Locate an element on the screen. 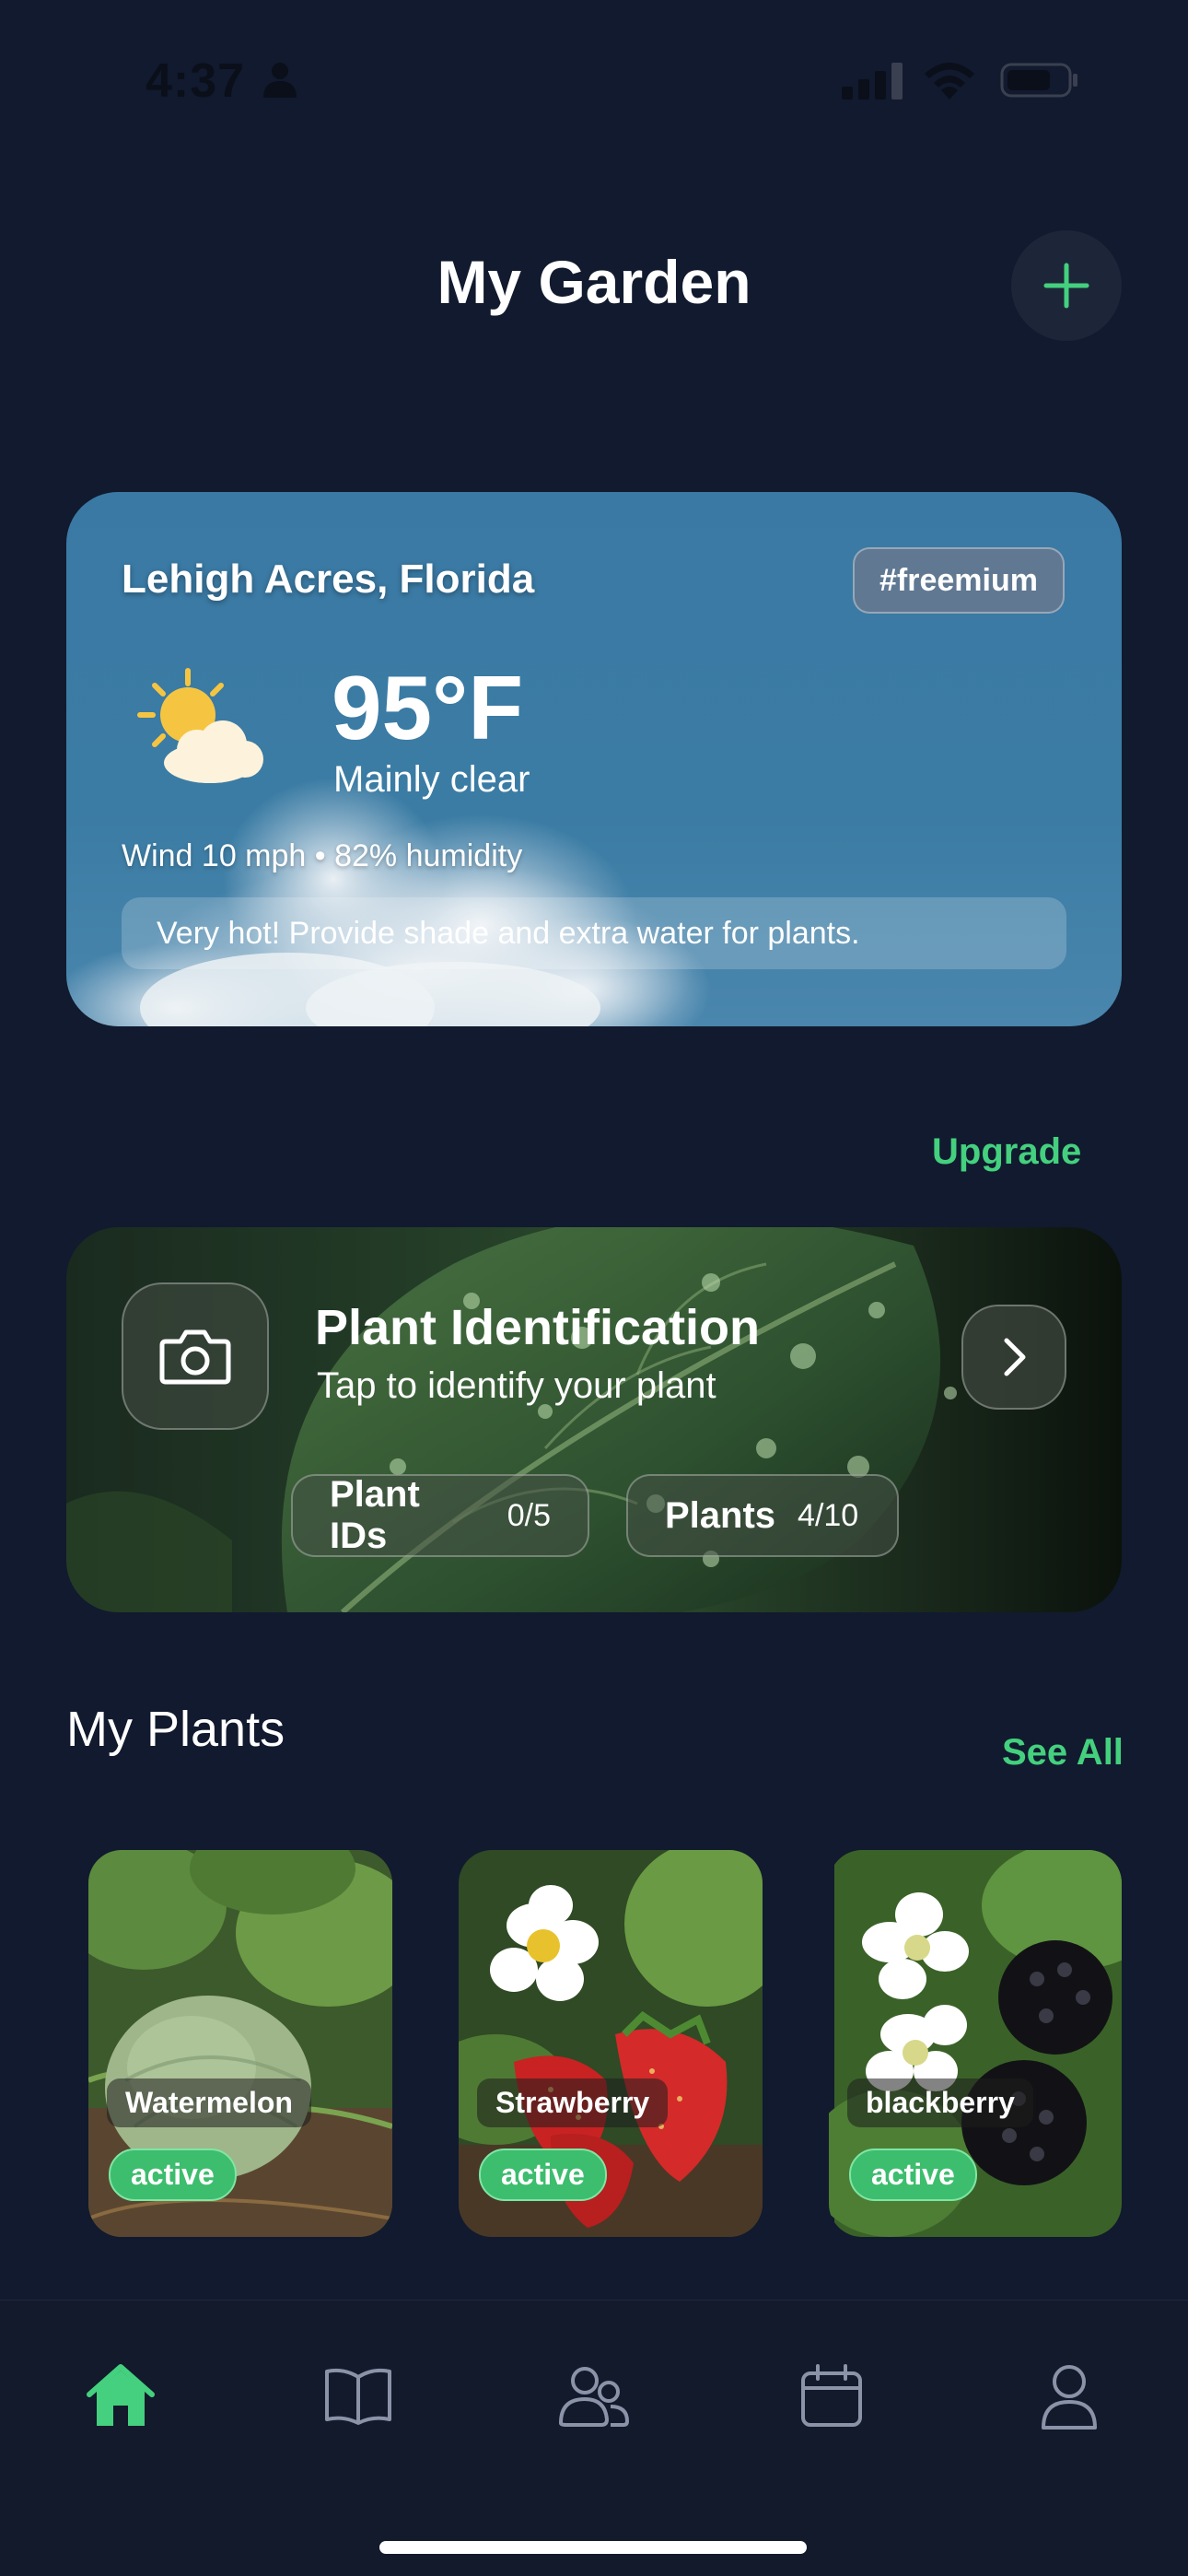 The image size is (1188, 2576). stat-label: Plants is located at coordinates (720, 1515).